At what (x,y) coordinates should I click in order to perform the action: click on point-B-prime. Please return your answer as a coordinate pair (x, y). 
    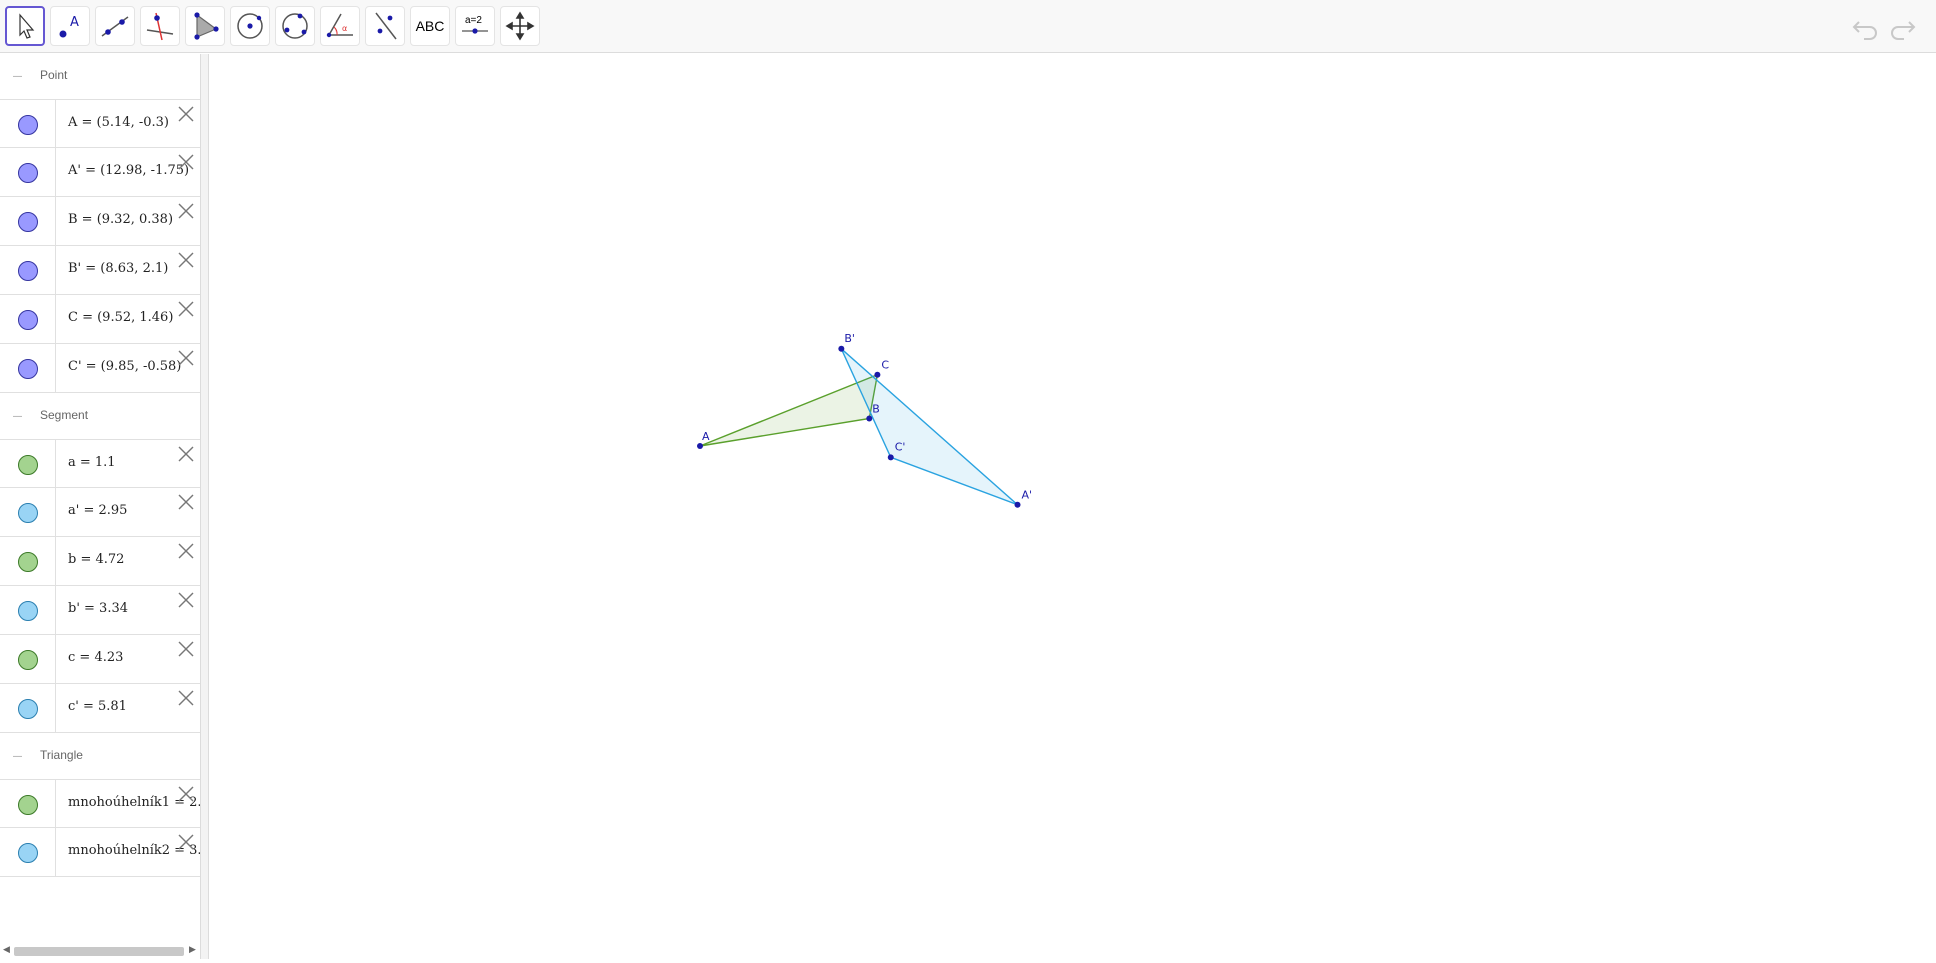
    Looking at the image, I should click on (841, 348).